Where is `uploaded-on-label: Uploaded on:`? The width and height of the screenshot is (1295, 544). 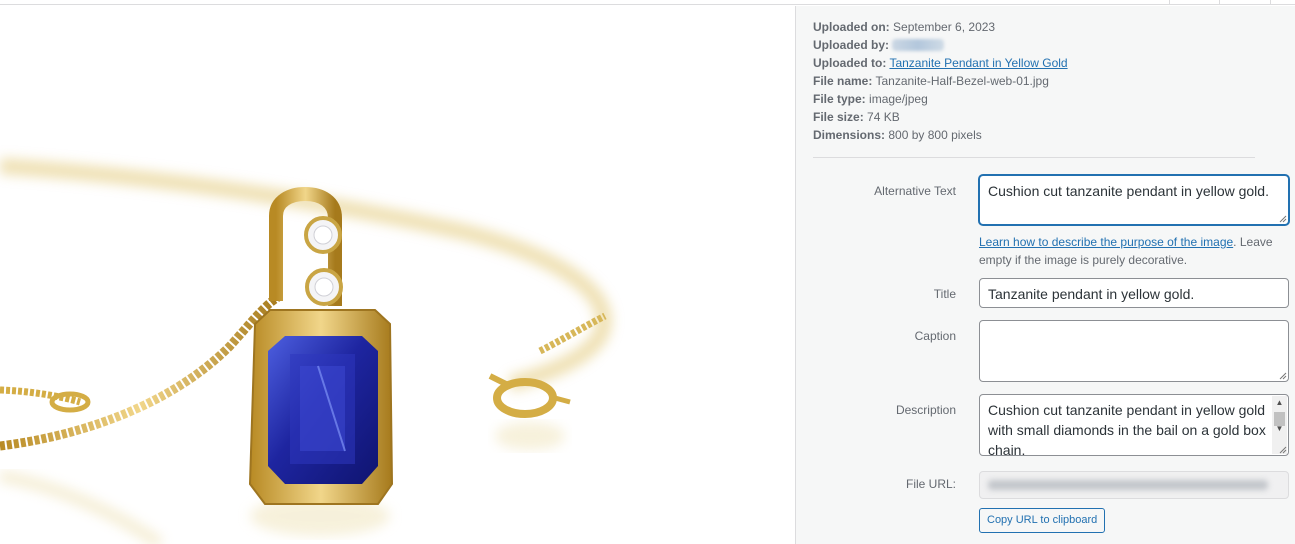 uploaded-on-label: Uploaded on: is located at coordinates (851, 27).